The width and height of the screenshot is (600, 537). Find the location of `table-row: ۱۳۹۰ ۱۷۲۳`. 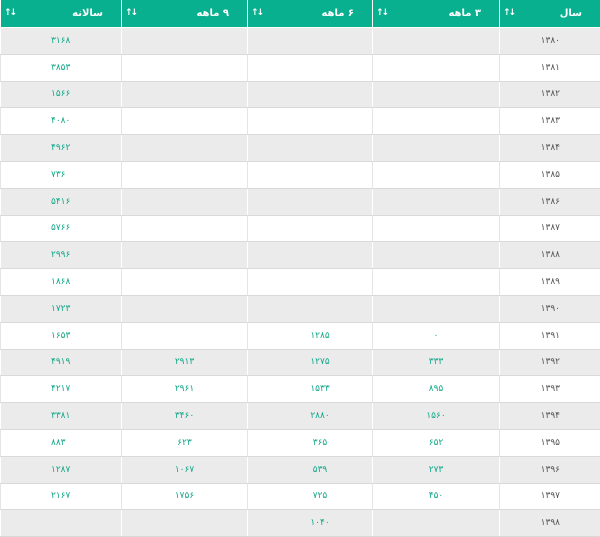

table-row: ۱۳۹۰ ۱۷۲۳ is located at coordinates (300, 308).